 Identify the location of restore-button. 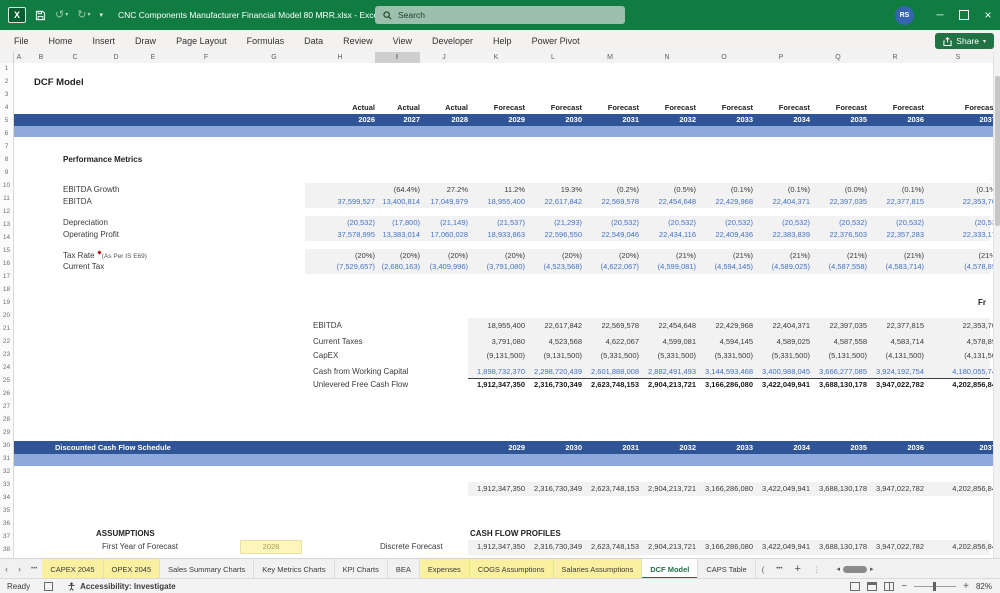
(964, 15).